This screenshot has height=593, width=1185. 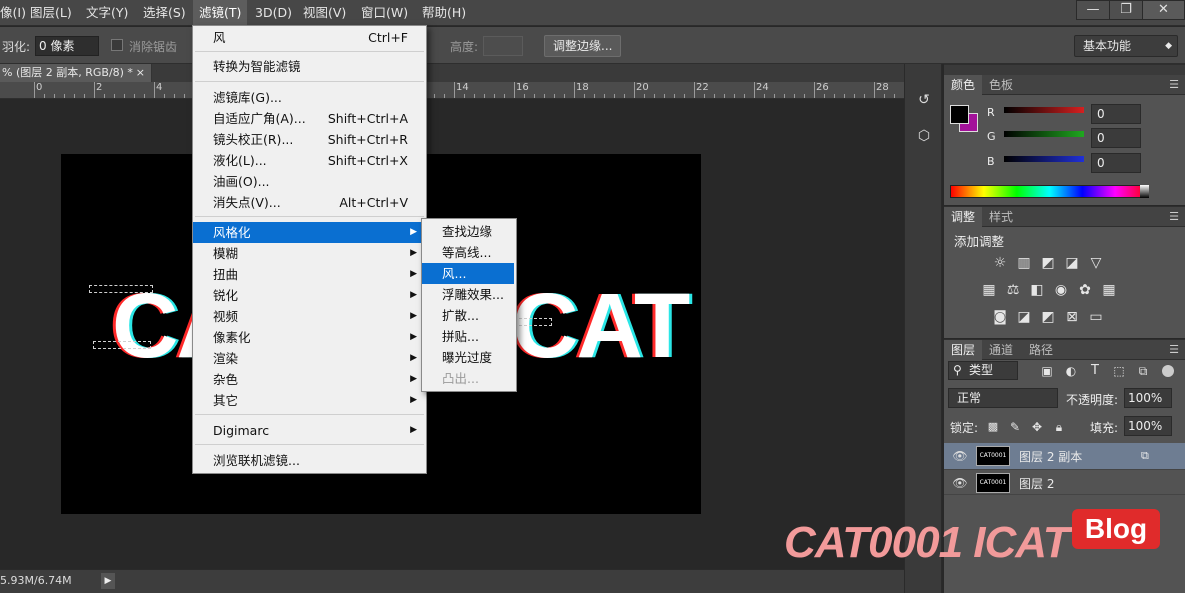 I want to click on menu-view: 视图(V), so click(x=324, y=13).